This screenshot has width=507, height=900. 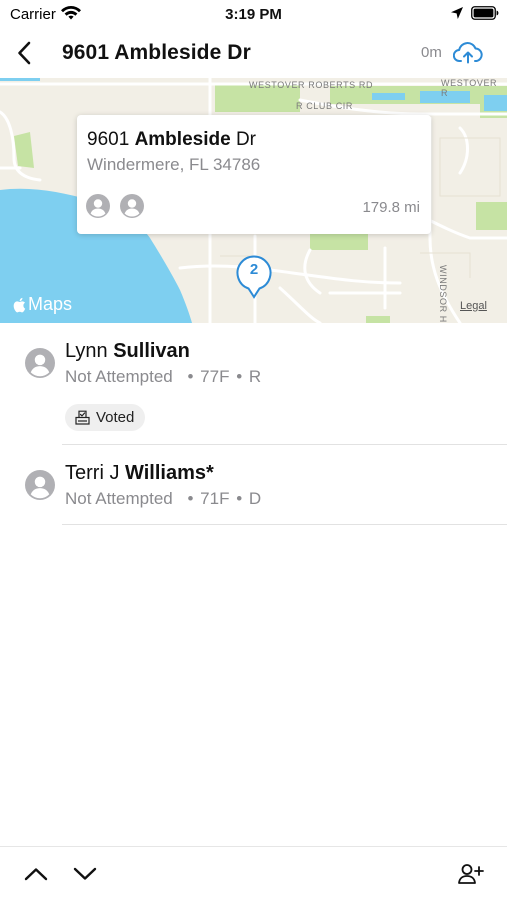 I want to click on status-bar: Carrier 3:19 PM, so click(x=253, y=14).